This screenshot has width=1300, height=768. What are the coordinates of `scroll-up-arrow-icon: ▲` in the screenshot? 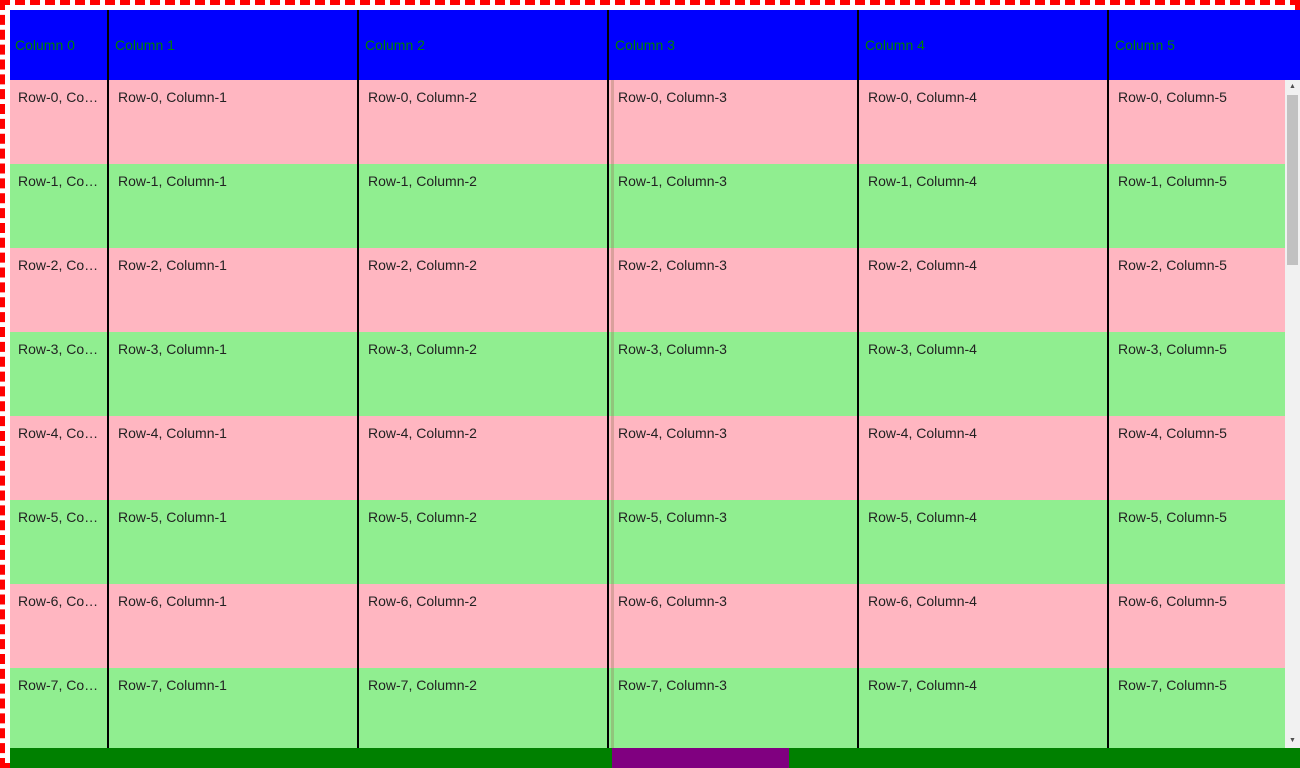 It's located at (1292, 87).